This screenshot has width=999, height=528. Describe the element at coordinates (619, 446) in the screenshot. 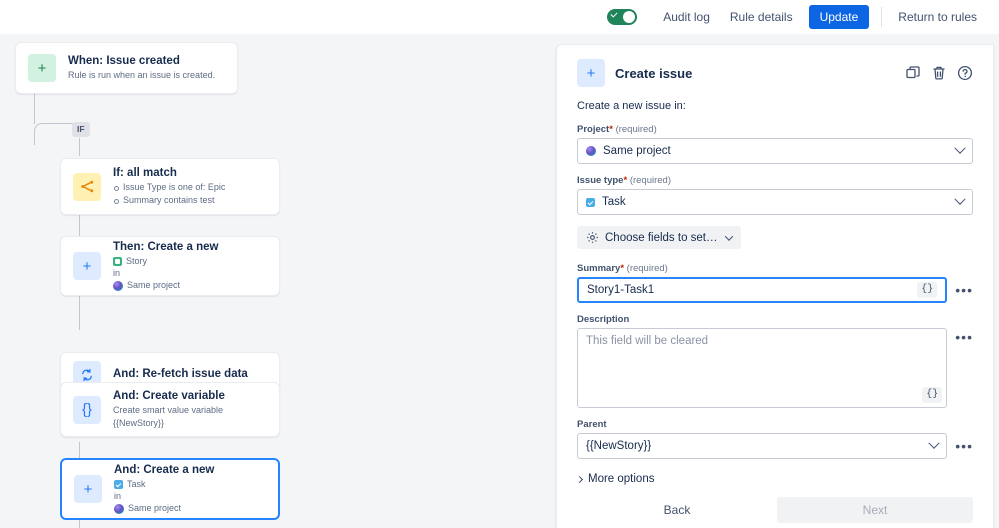

I see `parent-select-value: {{NewStory}}` at that location.